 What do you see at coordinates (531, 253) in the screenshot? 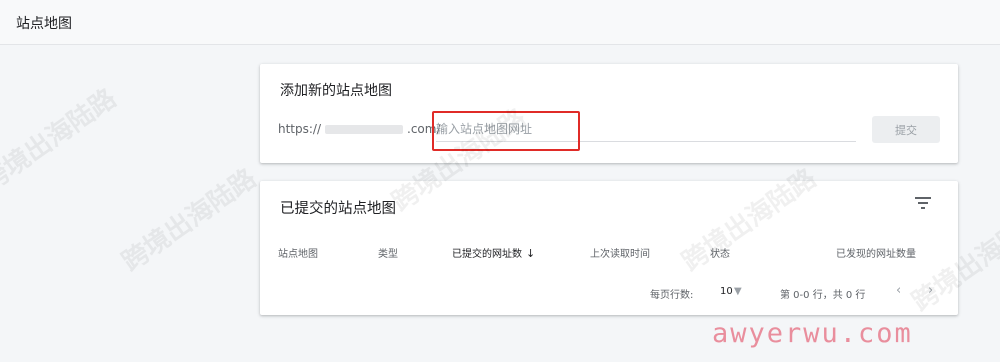
I see `arrow-down-icon: ↓` at bounding box center [531, 253].